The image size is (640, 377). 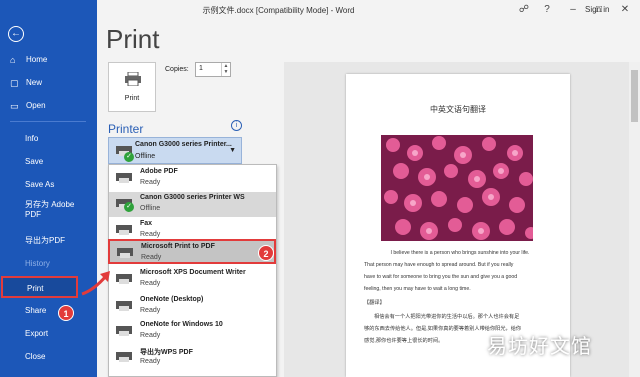 What do you see at coordinates (126, 129) in the screenshot?
I see `printer-heading: Printer` at bounding box center [126, 129].